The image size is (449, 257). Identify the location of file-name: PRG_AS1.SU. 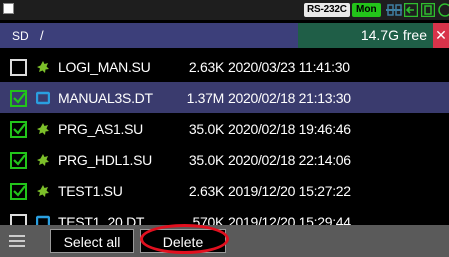
(100, 129).